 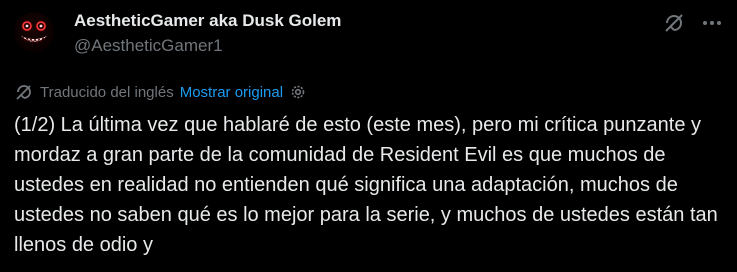 I want to click on gear-icon, so click(x=298, y=92).